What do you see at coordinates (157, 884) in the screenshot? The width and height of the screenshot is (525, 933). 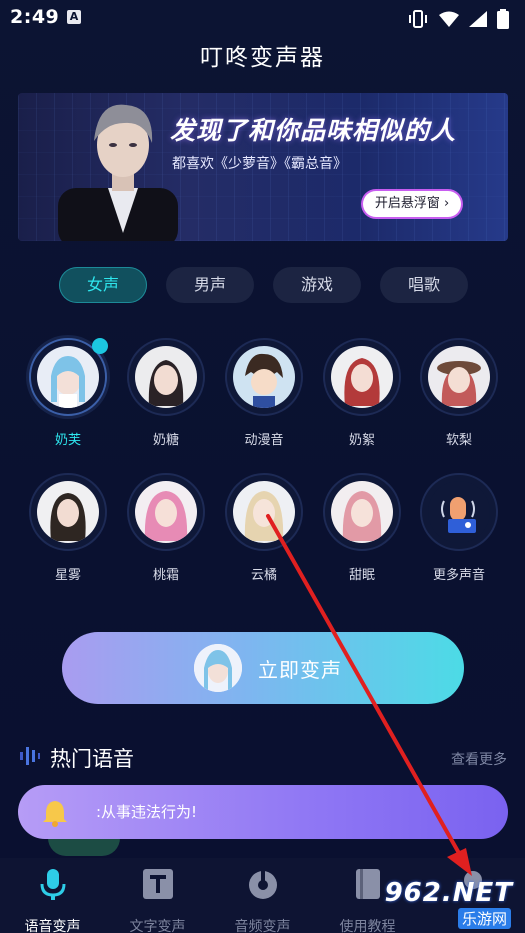 I see `text-t-icon` at bounding box center [157, 884].